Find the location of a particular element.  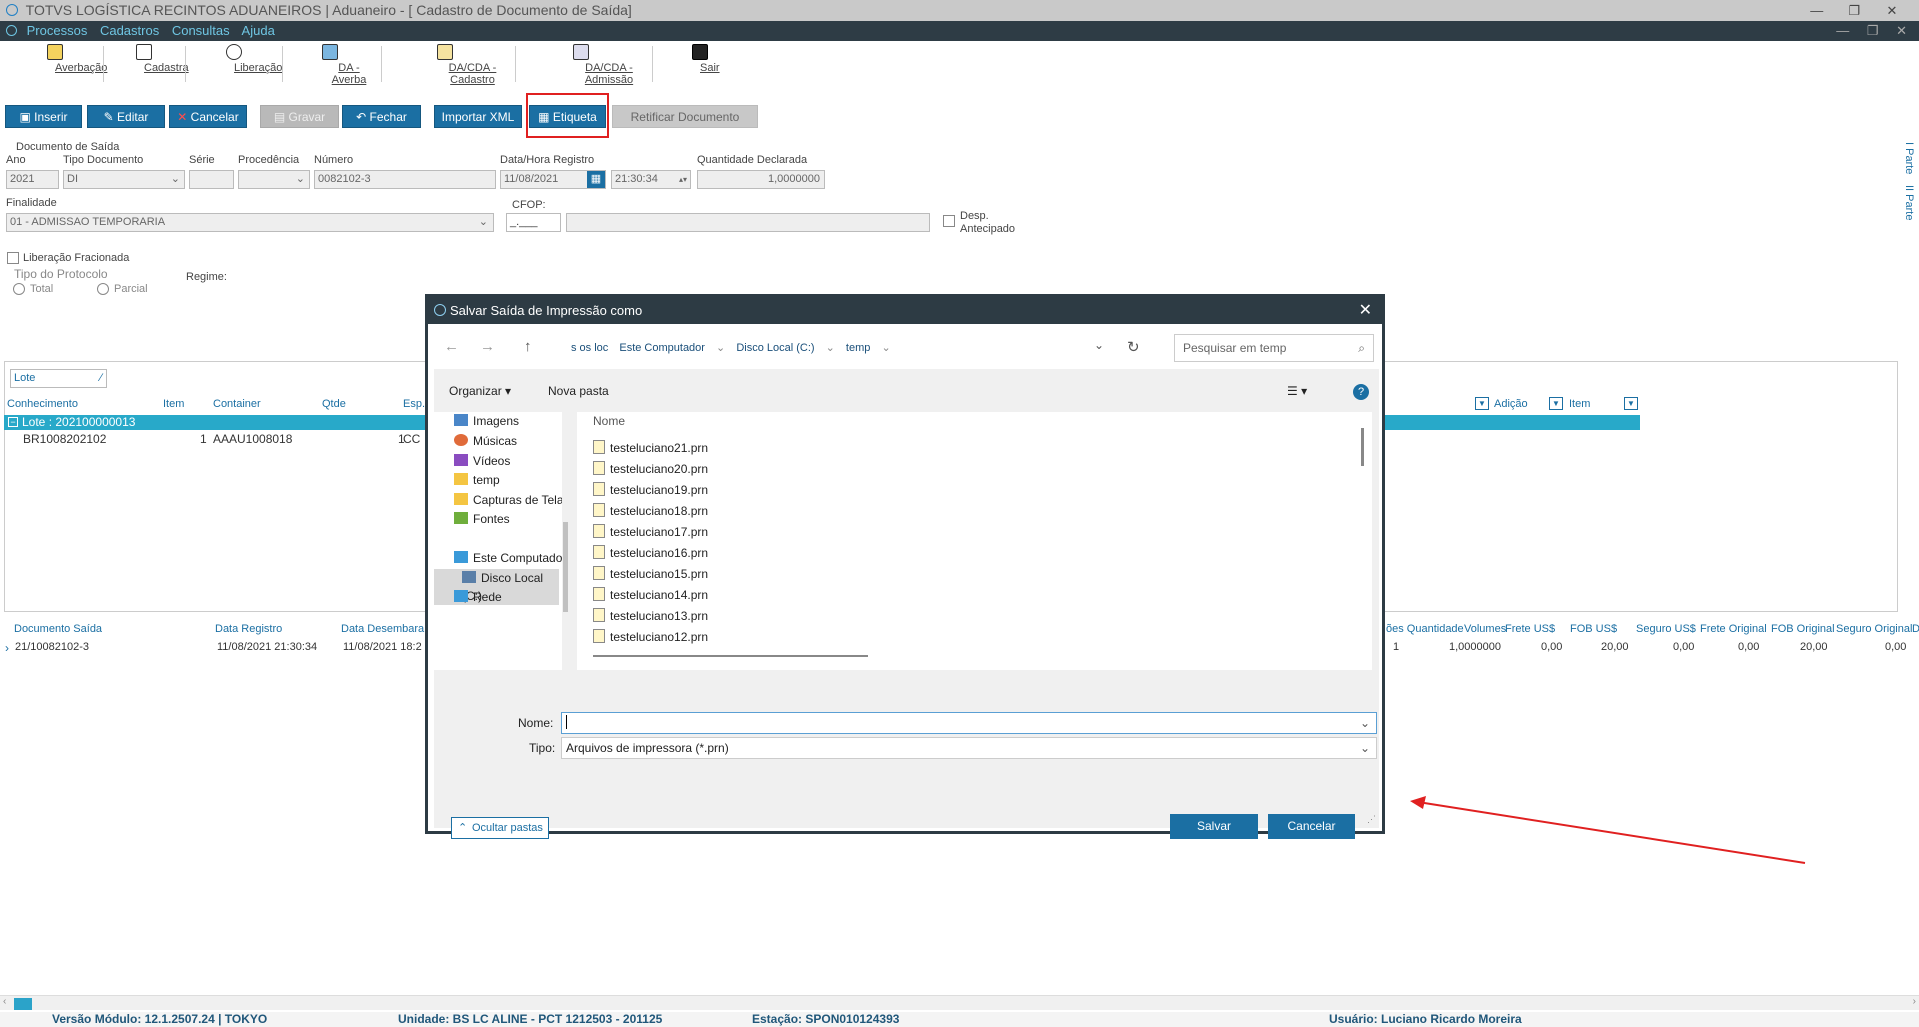

col-documento-saida: Documento Saída is located at coordinates (58, 629).